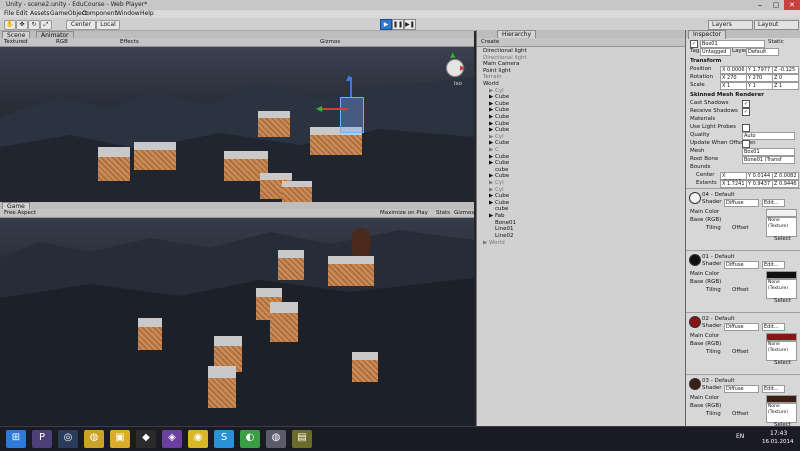 The image size is (800, 451). I want to click on center-y-field: Y 0.0144, so click(759, 176).